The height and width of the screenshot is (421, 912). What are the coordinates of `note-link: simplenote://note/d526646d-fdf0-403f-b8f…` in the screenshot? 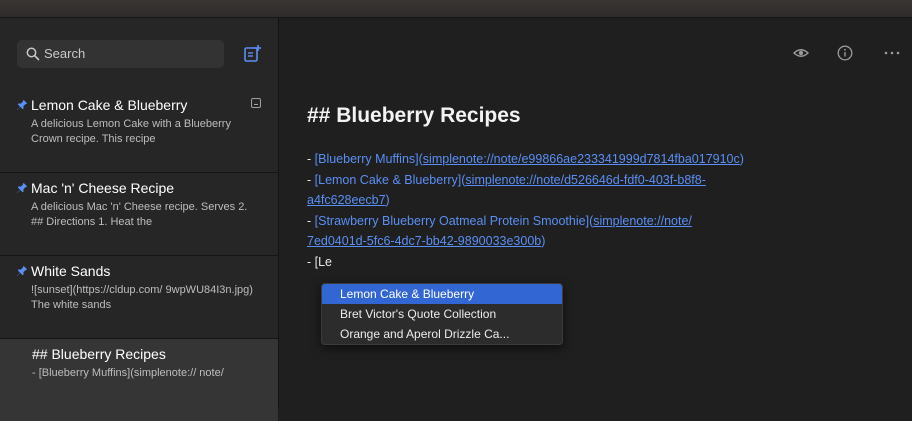 It's located at (585, 180).